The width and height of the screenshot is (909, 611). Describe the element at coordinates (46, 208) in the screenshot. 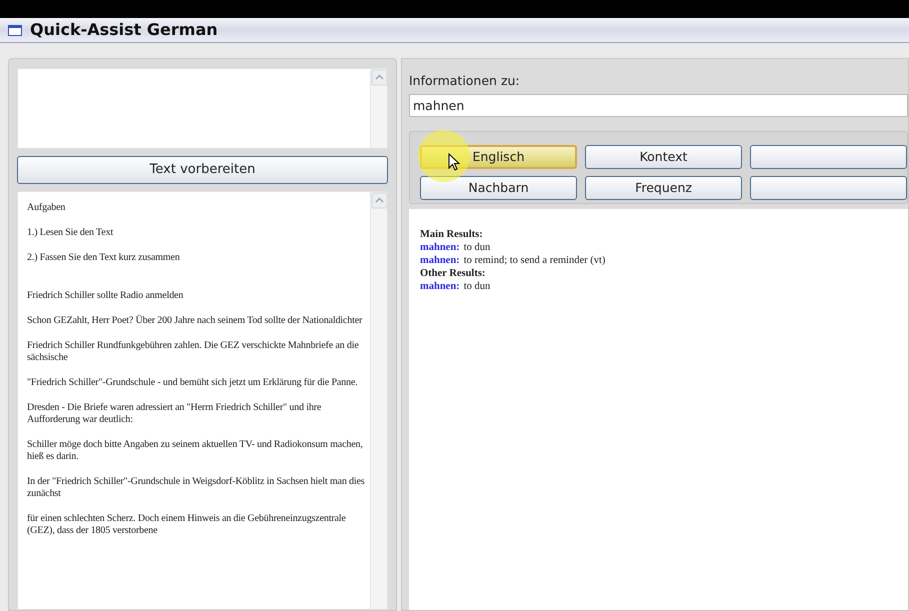

I see `document-paragraph: Aufgaben` at that location.